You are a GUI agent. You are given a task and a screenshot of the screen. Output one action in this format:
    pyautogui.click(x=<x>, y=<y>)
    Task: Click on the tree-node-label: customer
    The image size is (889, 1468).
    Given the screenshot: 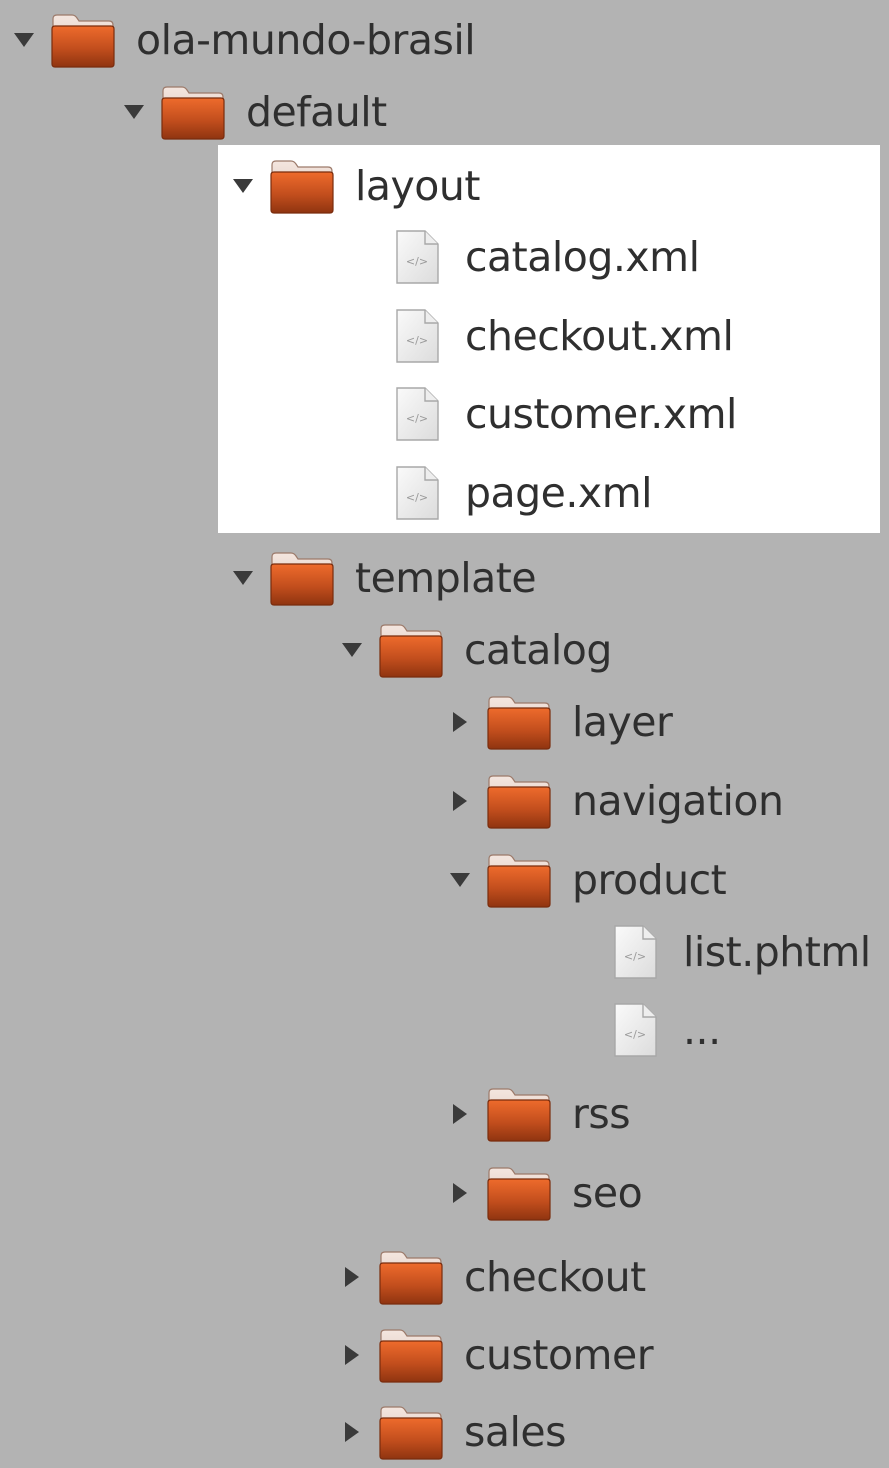 What is the action you would take?
    pyautogui.click(x=559, y=1354)
    